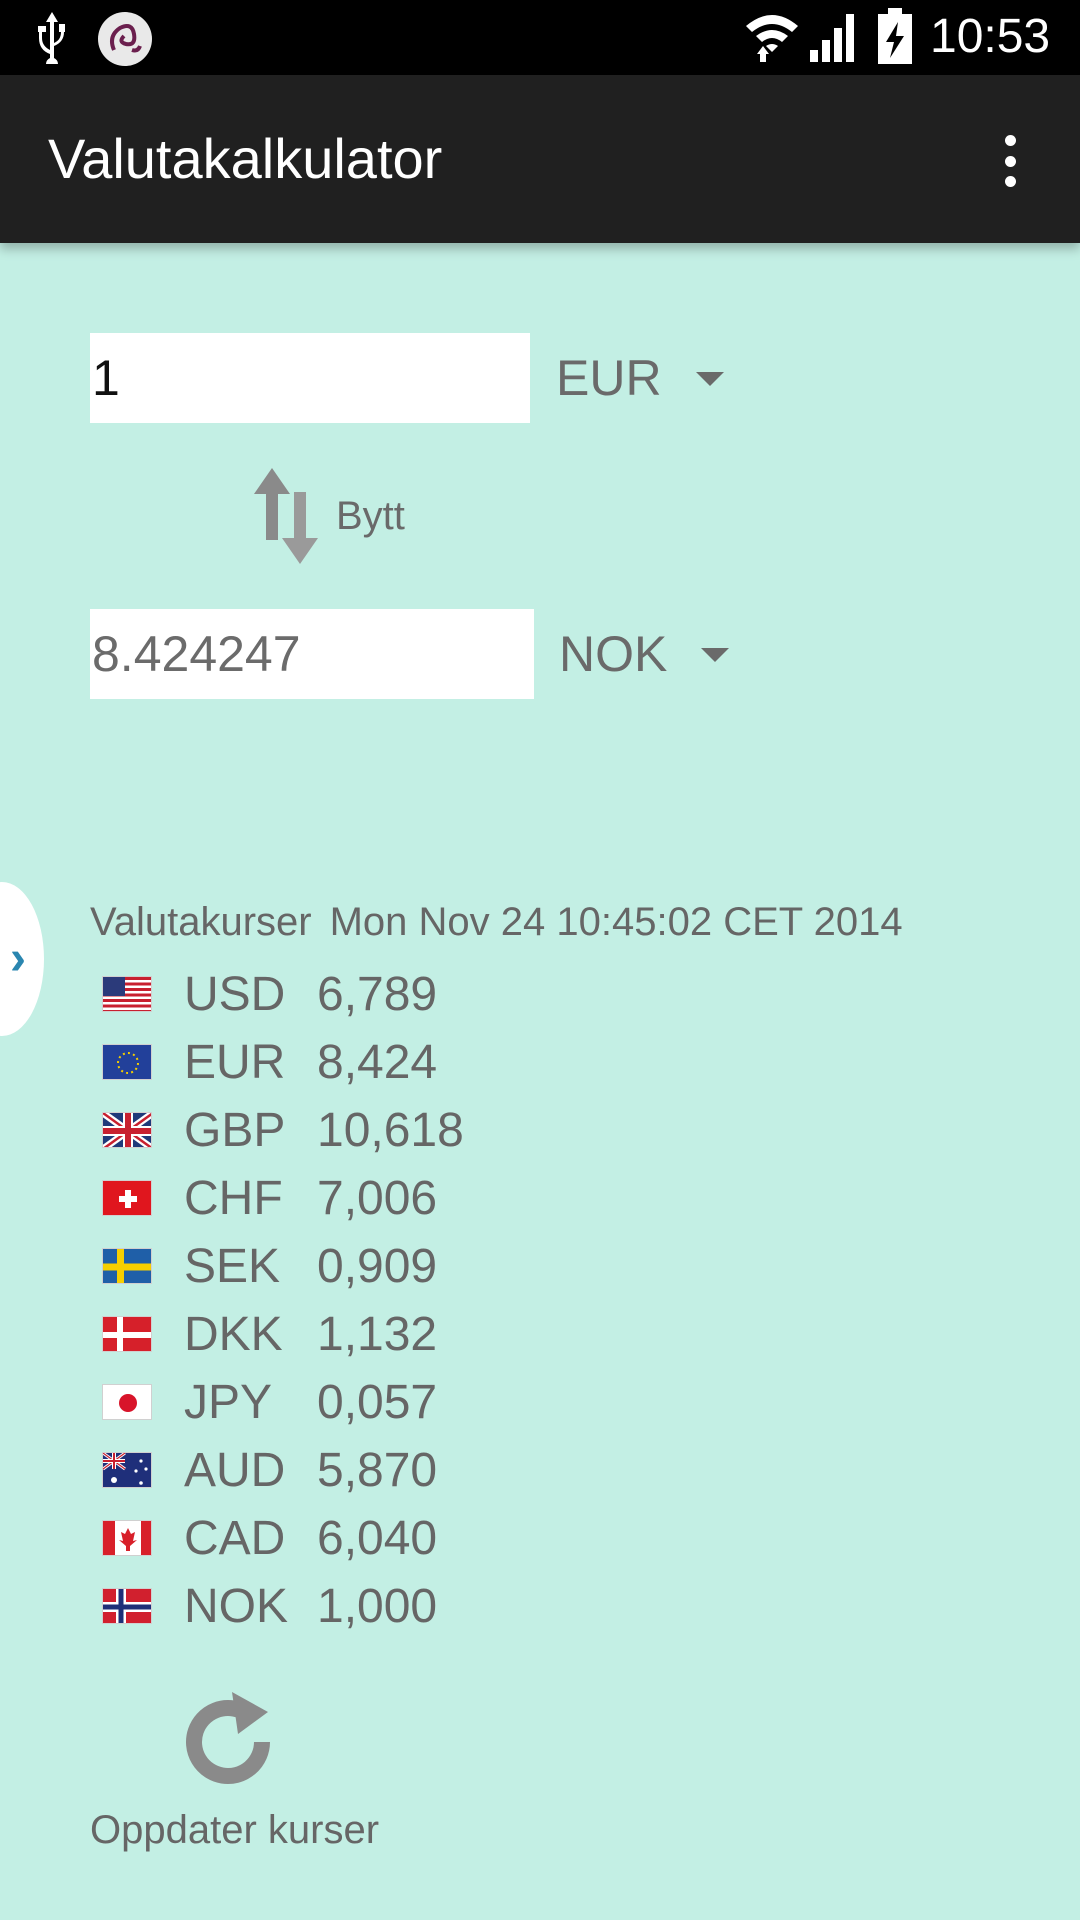 The width and height of the screenshot is (1080, 1920). I want to click on wifi-icon, so click(772, 38).